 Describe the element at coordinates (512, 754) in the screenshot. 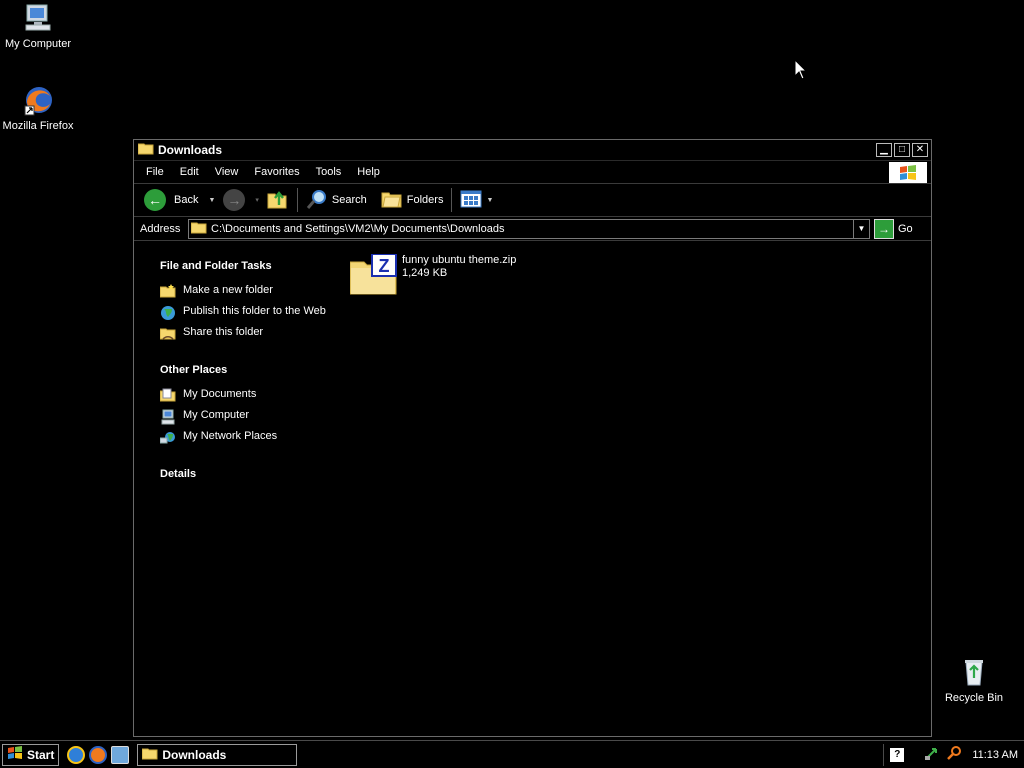

I see `taskbar: Start Downloads ? 11:13 AM` at that location.